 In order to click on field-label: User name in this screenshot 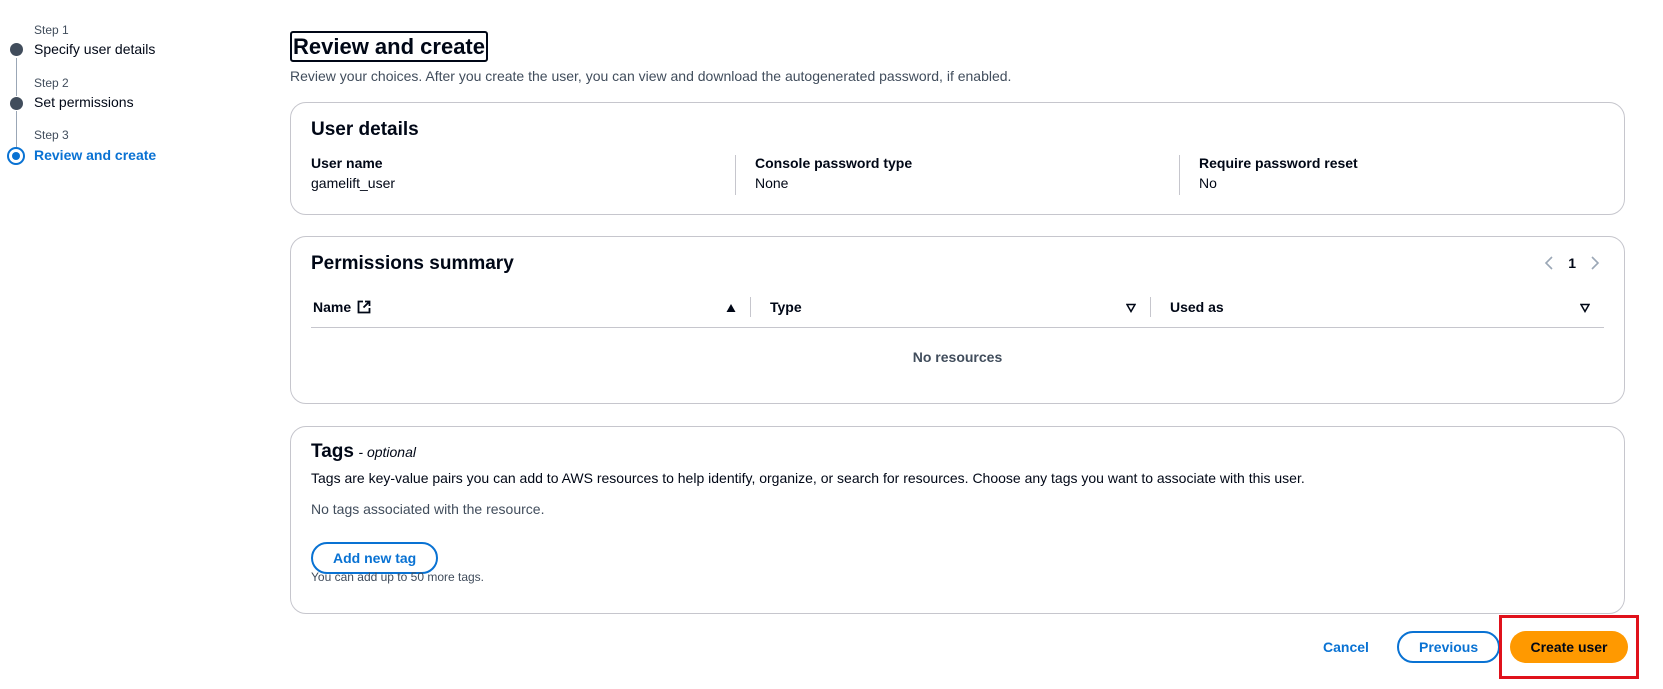, I will do `click(347, 163)`.